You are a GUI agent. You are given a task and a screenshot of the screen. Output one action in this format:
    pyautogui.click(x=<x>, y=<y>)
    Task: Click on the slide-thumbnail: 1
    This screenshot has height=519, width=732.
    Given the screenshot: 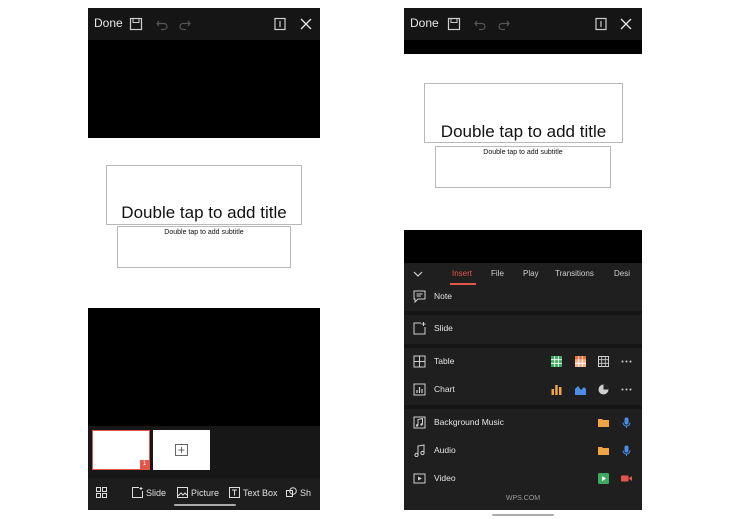 What is the action you would take?
    pyautogui.click(x=121, y=450)
    